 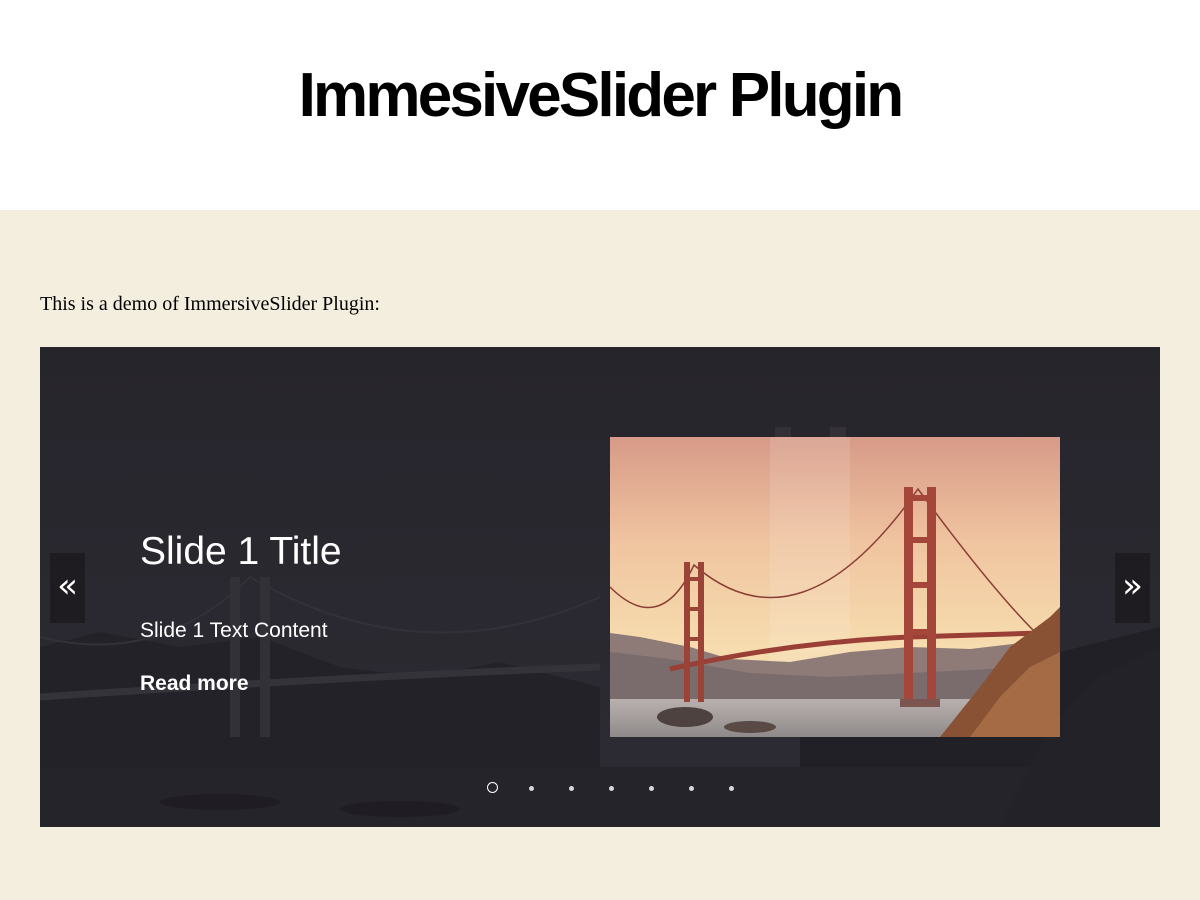 I want to click on slide-image, so click(x=835, y=587).